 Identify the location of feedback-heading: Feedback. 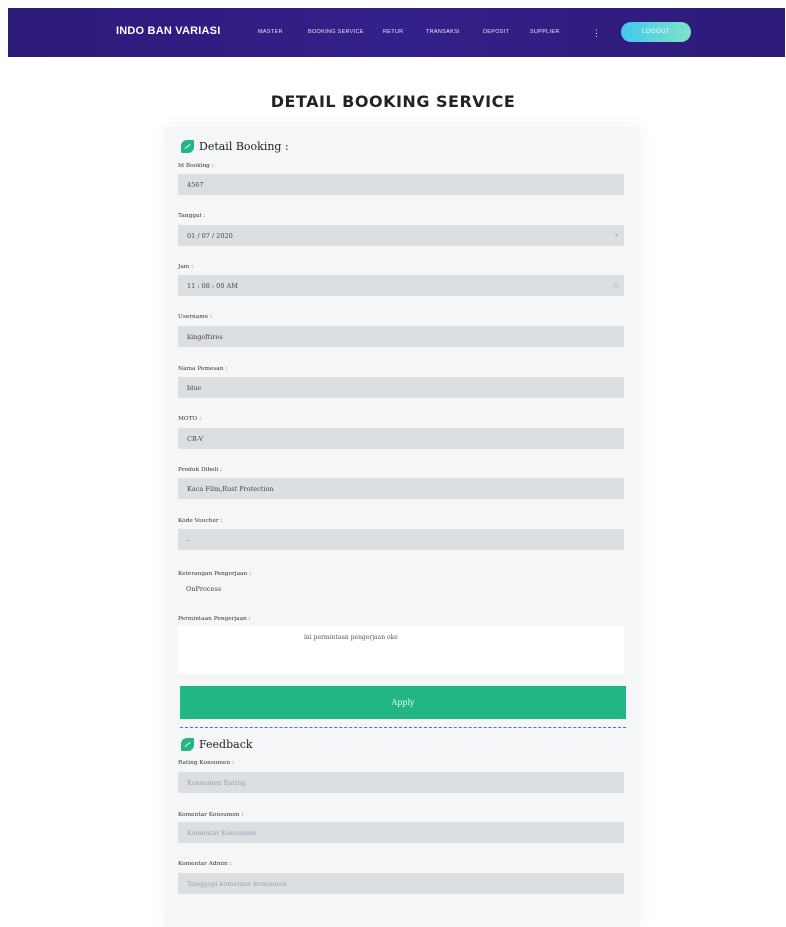
(217, 744).